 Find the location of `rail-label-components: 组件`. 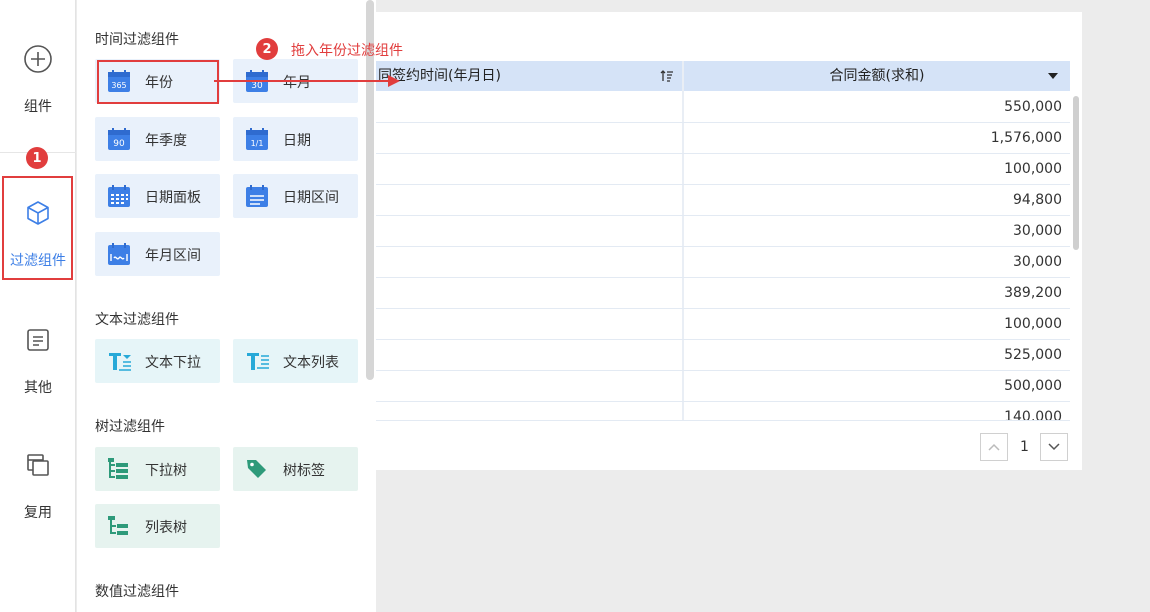

rail-label-components: 组件 is located at coordinates (38, 107).